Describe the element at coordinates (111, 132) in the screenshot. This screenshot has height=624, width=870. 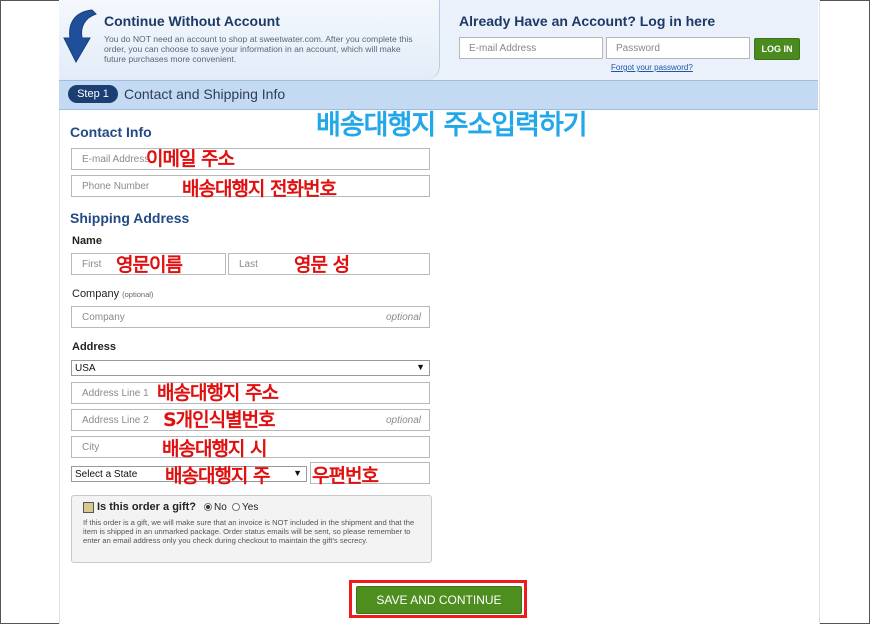
I see `contact-info-title: Contact Info` at that location.